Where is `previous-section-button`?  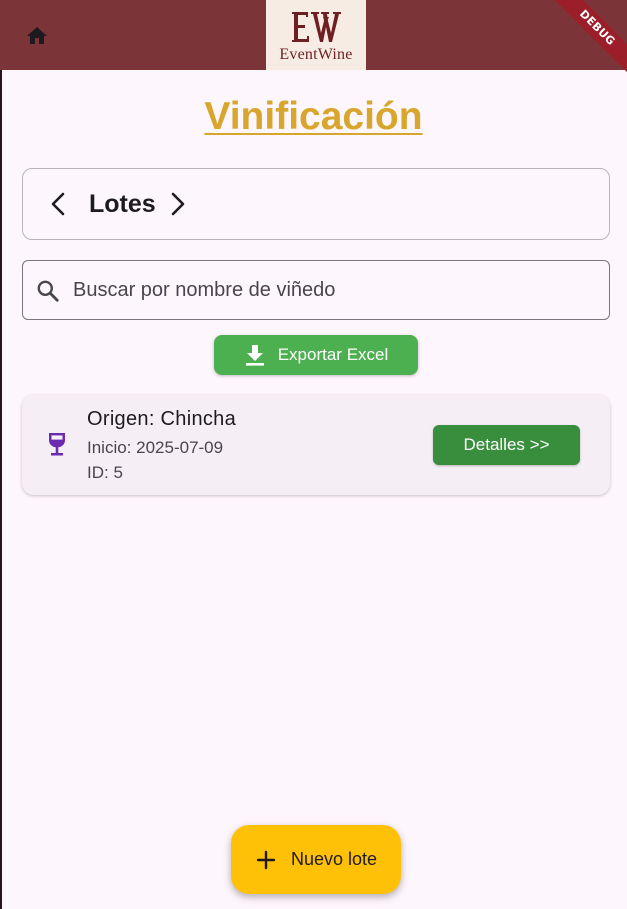 previous-section-button is located at coordinates (58, 204).